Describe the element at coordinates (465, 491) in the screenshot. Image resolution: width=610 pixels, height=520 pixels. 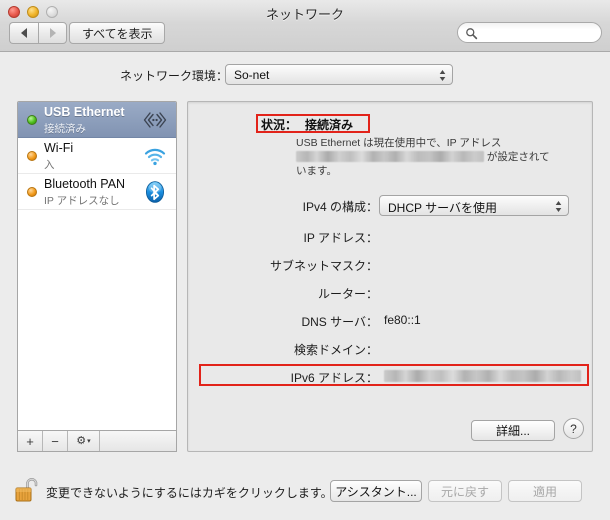
I see `revert-button: 元に戻す` at that location.